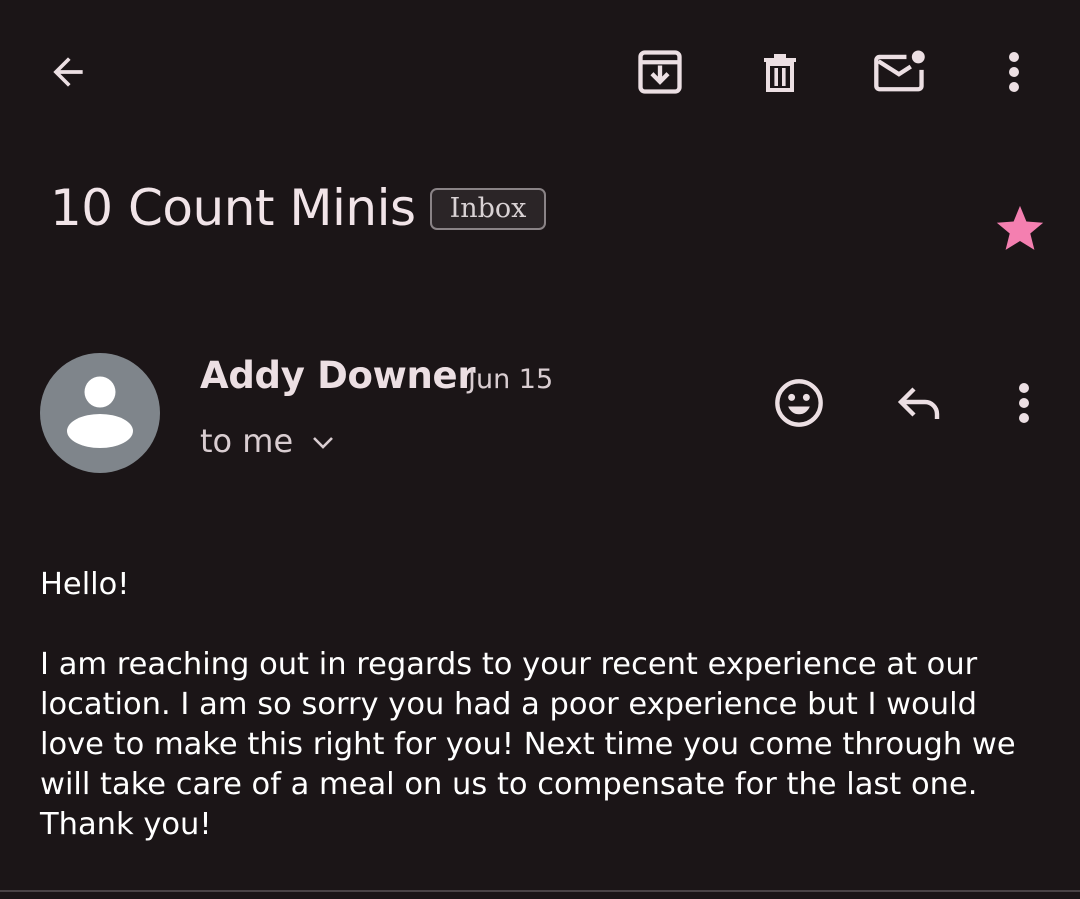  I want to click on archive-icon, so click(660, 72).